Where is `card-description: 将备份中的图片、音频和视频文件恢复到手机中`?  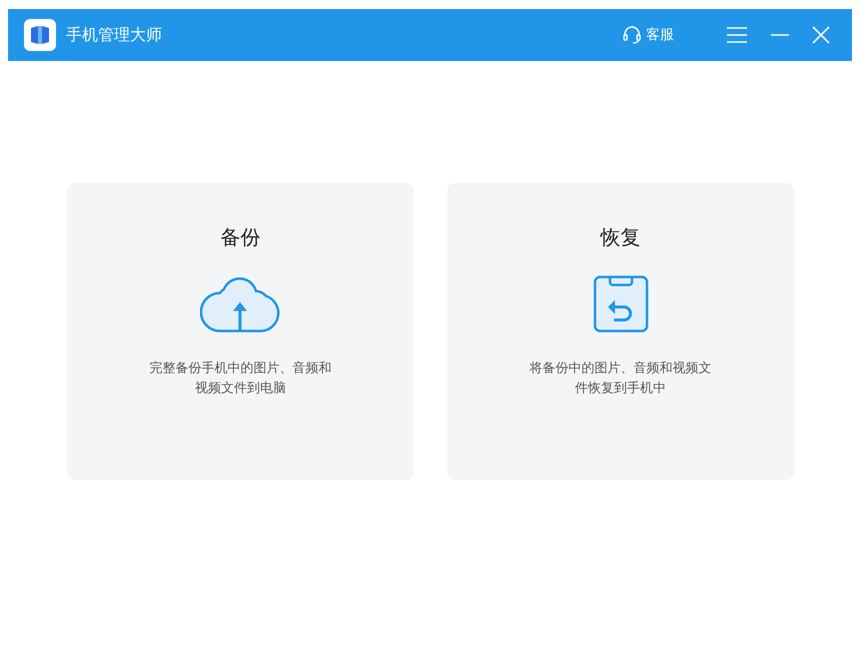
card-description: 将备份中的图片、音频和视频文件恢复到手机中 is located at coordinates (621, 379).